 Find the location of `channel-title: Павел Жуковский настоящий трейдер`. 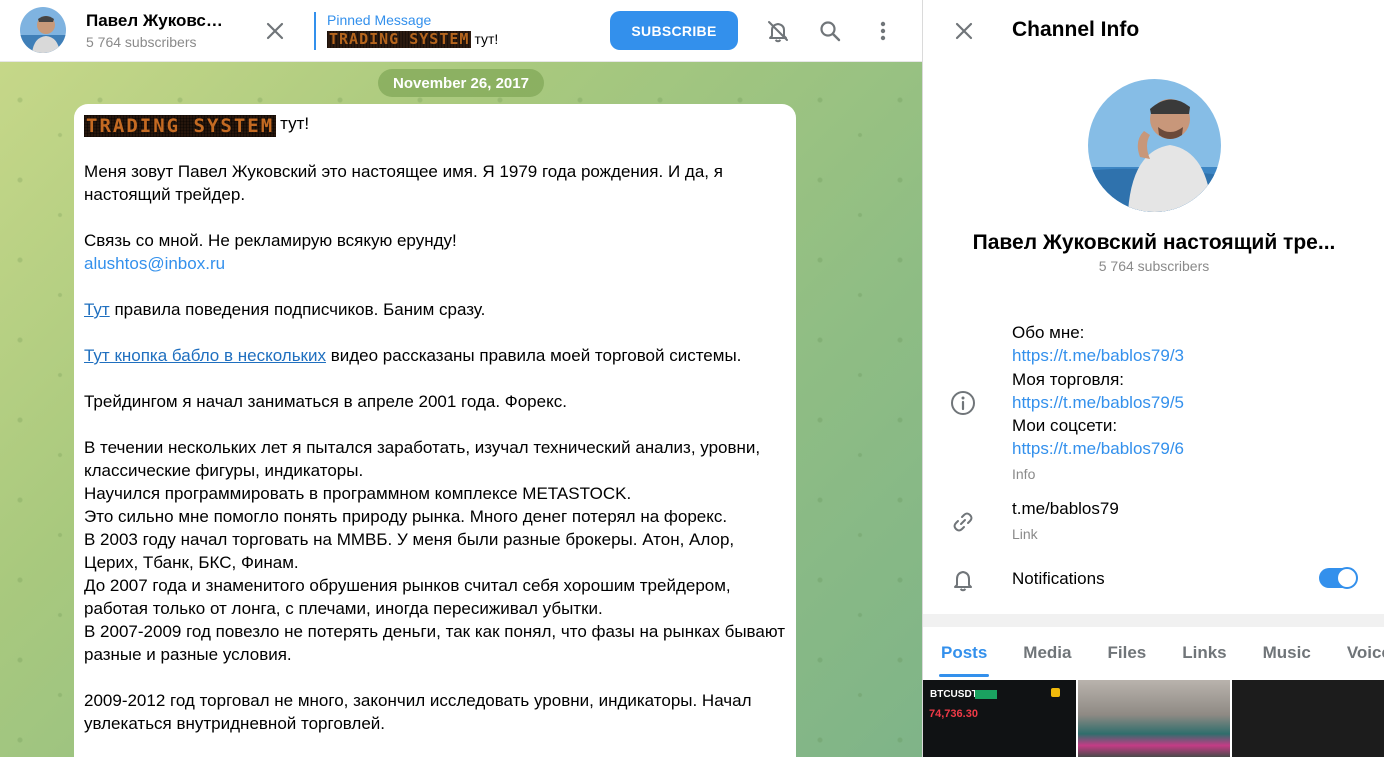

channel-title: Павел Жуковский настоящий трейдер is located at coordinates (156, 21).